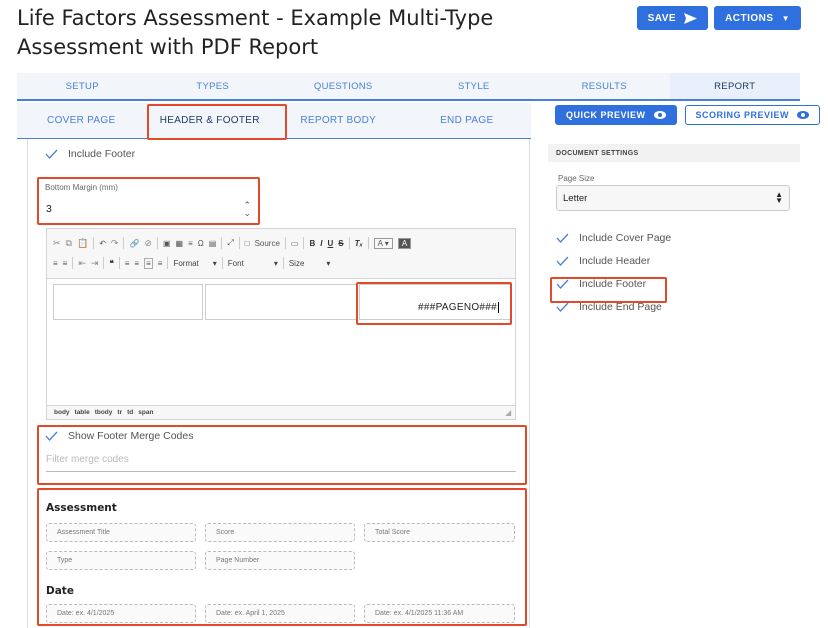 The width and height of the screenshot is (828, 628). What do you see at coordinates (119, 436) in the screenshot?
I see `show-merge-codes-checkbox: Show Footer Merge Codes` at bounding box center [119, 436].